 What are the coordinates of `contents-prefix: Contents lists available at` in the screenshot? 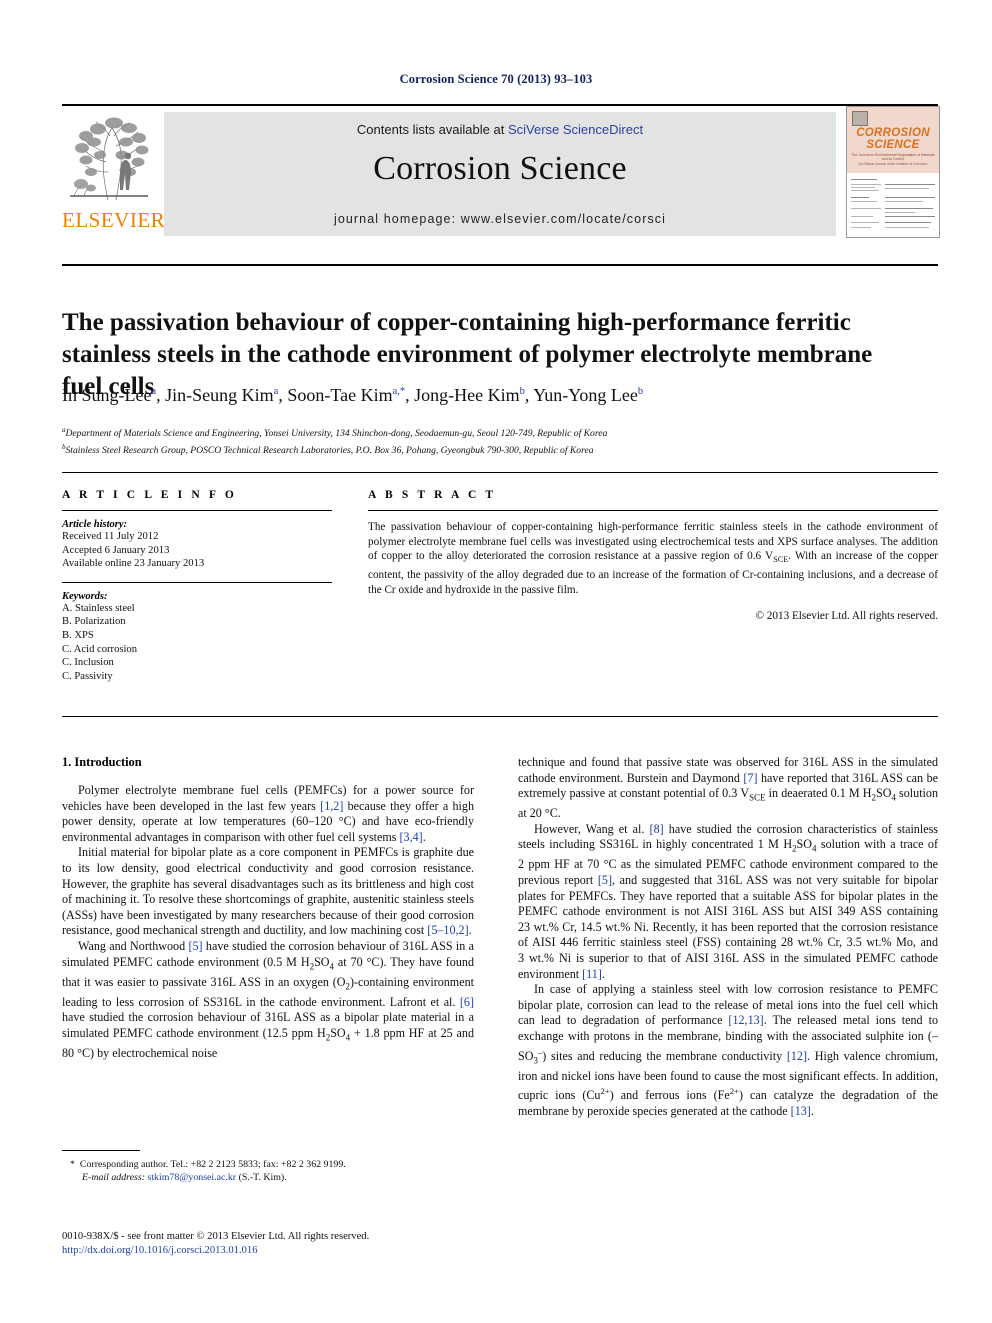 It's located at (432, 129).